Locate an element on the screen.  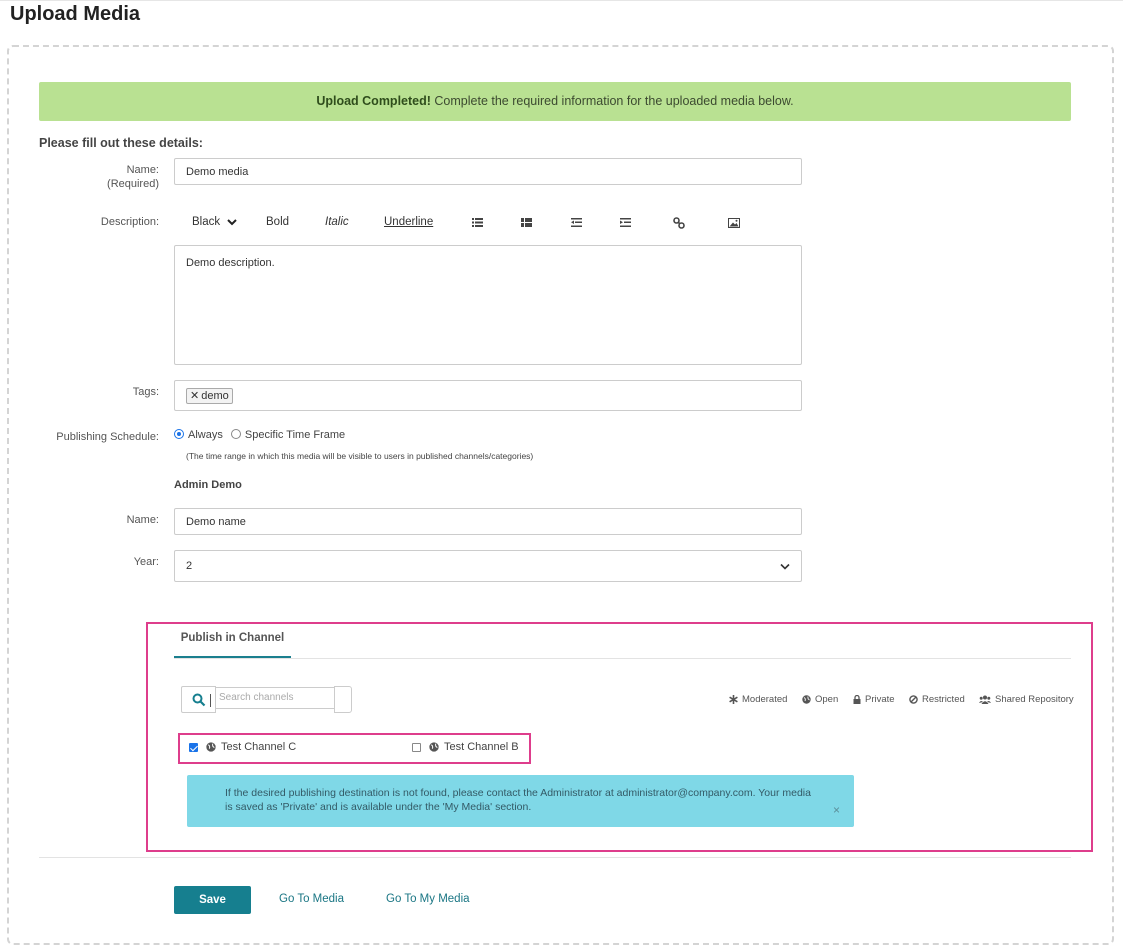
legend-open: Open is located at coordinates (820, 699).